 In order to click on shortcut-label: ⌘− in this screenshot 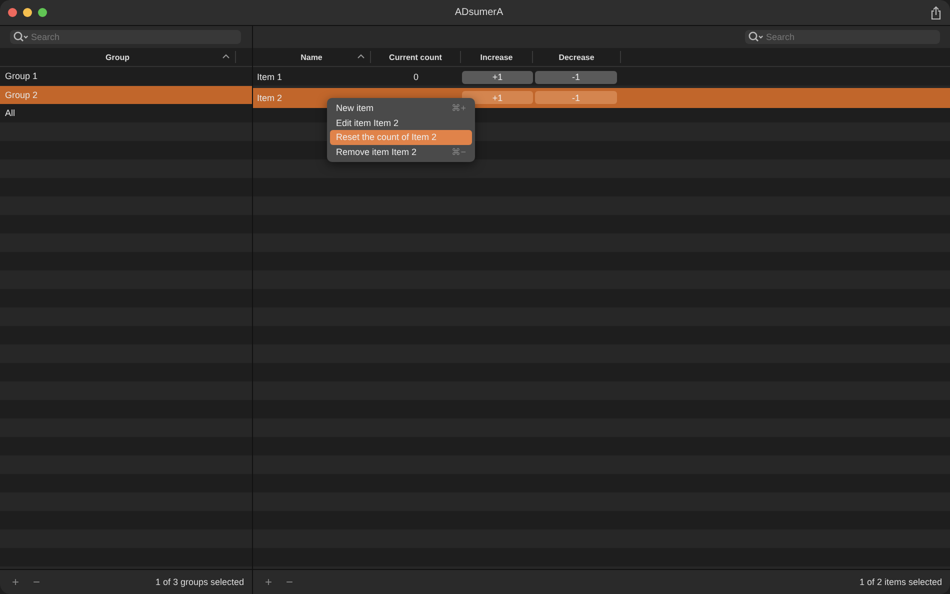, I will do `click(459, 151)`.